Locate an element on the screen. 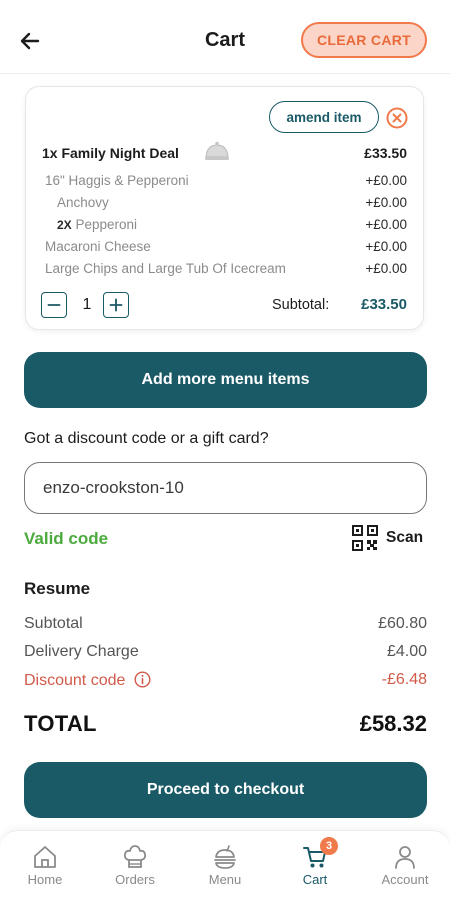  option-label: Large Chips and Large Tub Of Icecream is located at coordinates (165, 268).